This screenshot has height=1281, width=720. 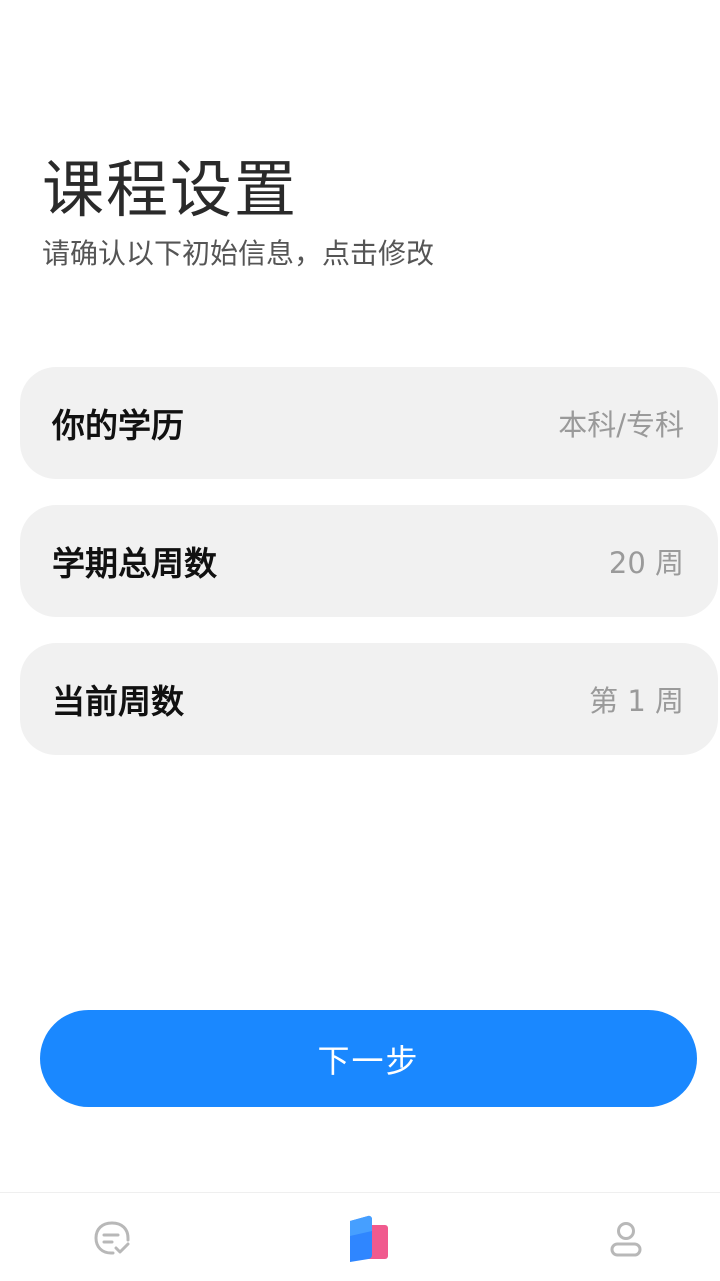 What do you see at coordinates (118, 425) in the screenshot?
I see `education-label: 你的学历` at bounding box center [118, 425].